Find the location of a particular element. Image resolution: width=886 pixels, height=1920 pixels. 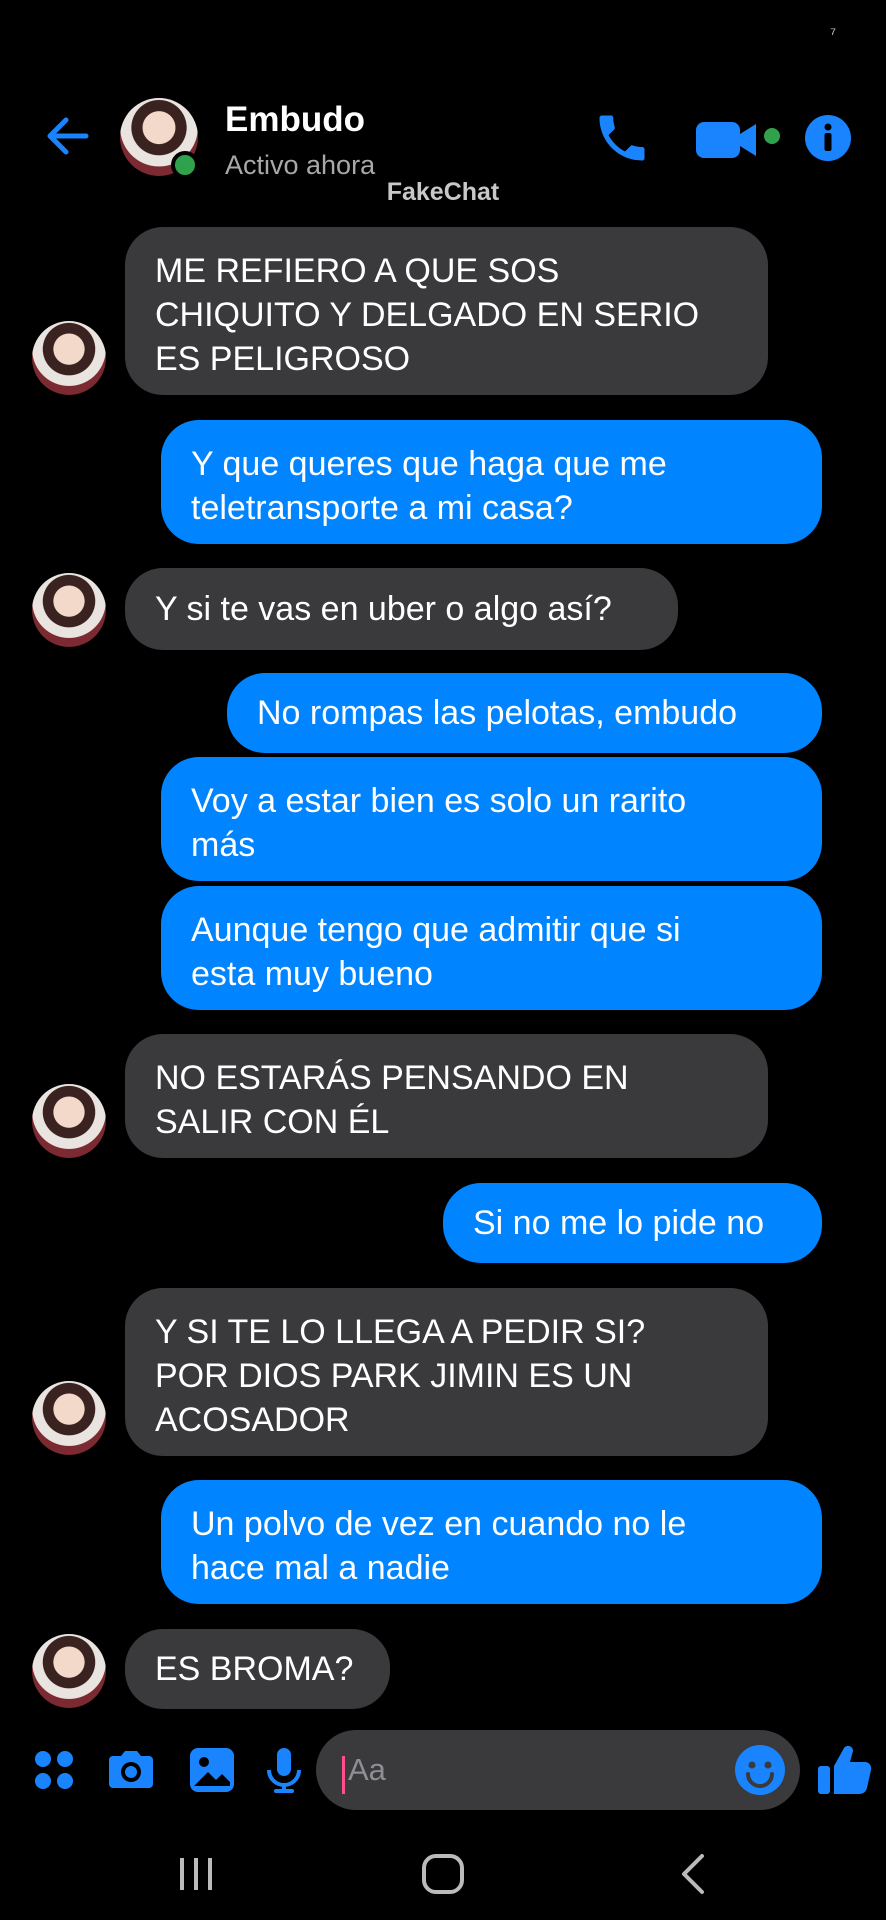

message-line: Voy a estar bien es solo un rarito is located at coordinates (439, 801).